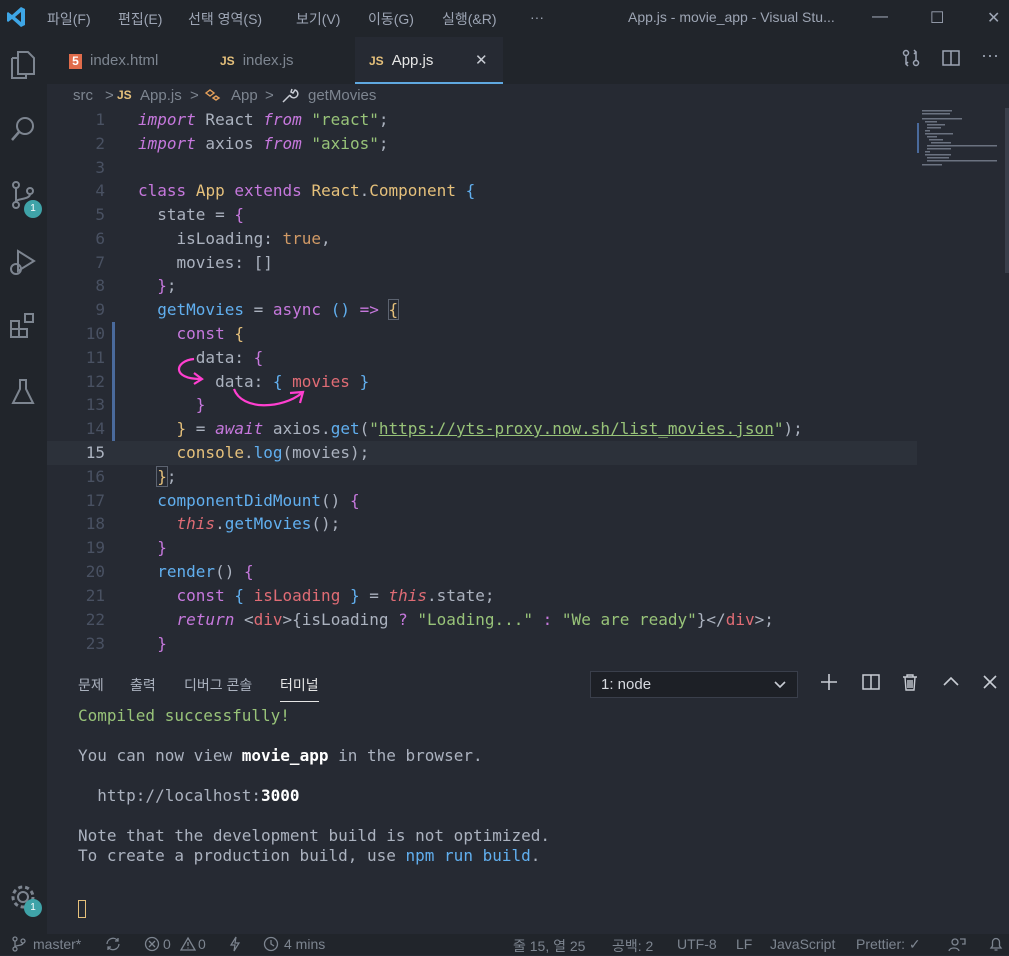 Image resolution: width=1009 pixels, height=956 pixels. What do you see at coordinates (124, 60) in the screenshot?
I see `tab-label: index.html` at bounding box center [124, 60].